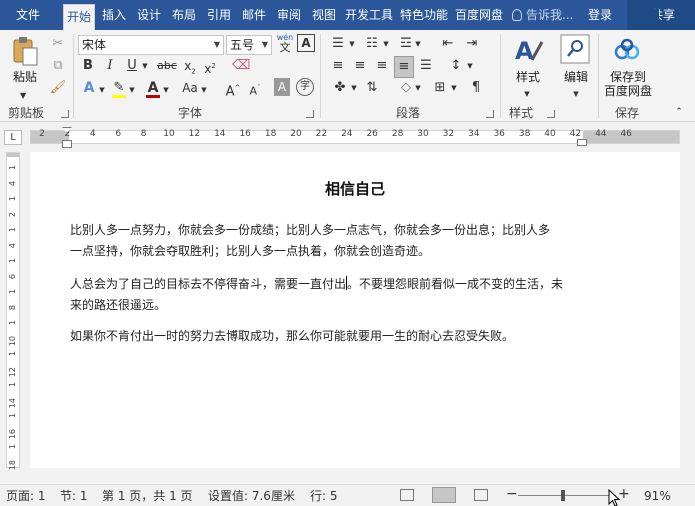 Image resolution: width=695 pixels, height=506 pixels. What do you see at coordinates (404, 67) in the screenshot?
I see `justify-icon: ≡` at bounding box center [404, 67].